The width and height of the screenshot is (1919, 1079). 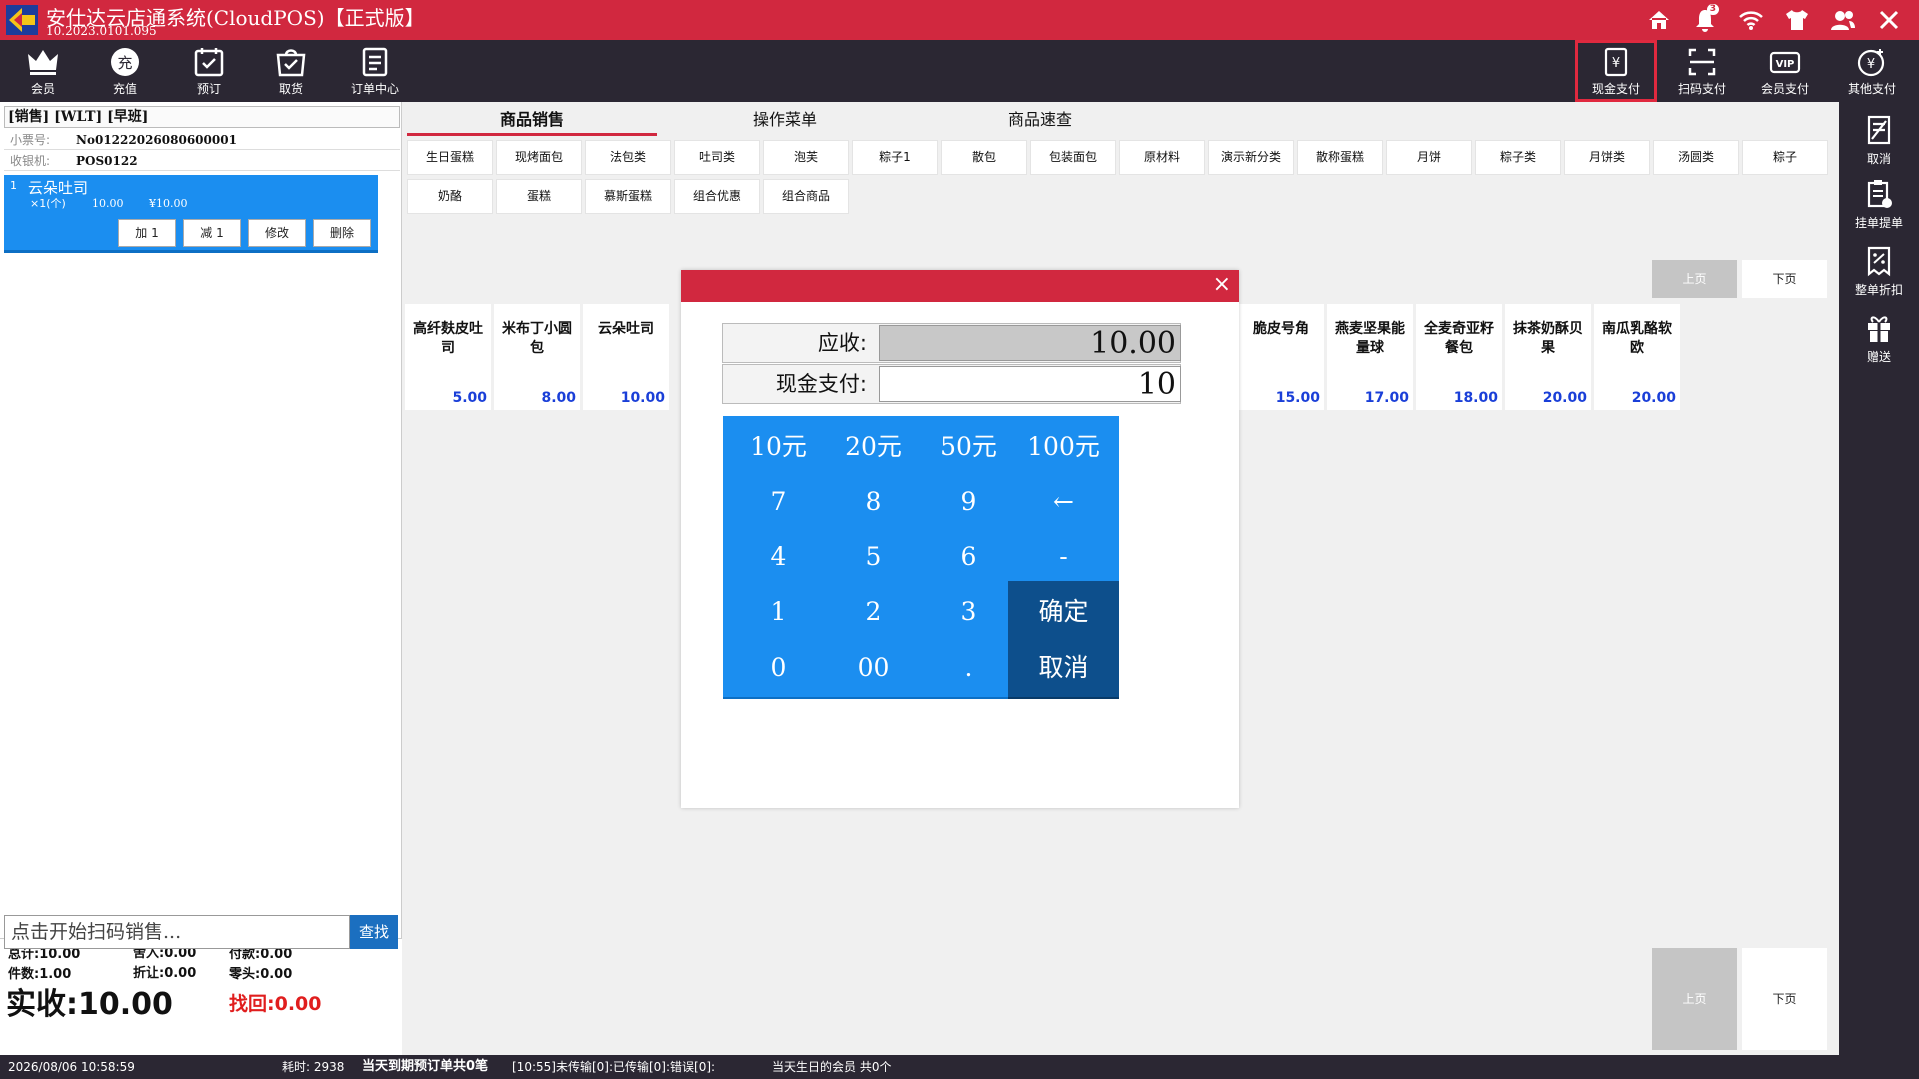 What do you see at coordinates (89, 1004) in the screenshot?
I see `actual-received: 实收:10.00` at bounding box center [89, 1004].